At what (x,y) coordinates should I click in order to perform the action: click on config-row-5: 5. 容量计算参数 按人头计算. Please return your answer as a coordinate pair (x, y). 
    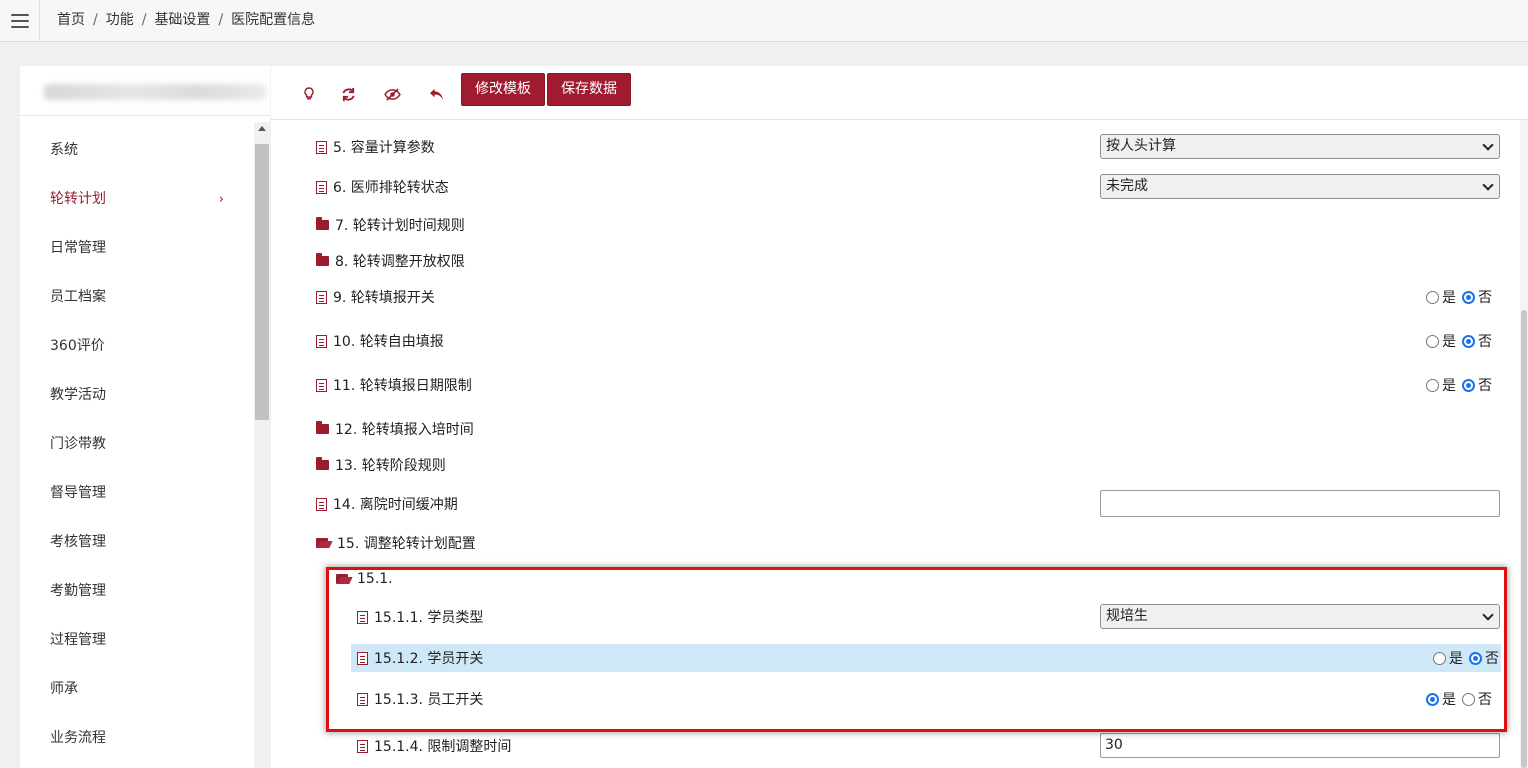
    Looking at the image, I should click on (895, 147).